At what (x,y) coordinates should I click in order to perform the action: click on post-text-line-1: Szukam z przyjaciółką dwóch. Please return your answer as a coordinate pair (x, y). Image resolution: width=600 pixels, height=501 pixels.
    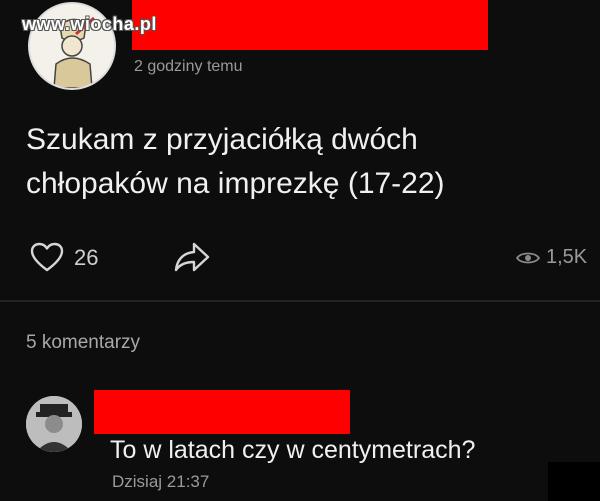
    Looking at the image, I should click on (222, 139).